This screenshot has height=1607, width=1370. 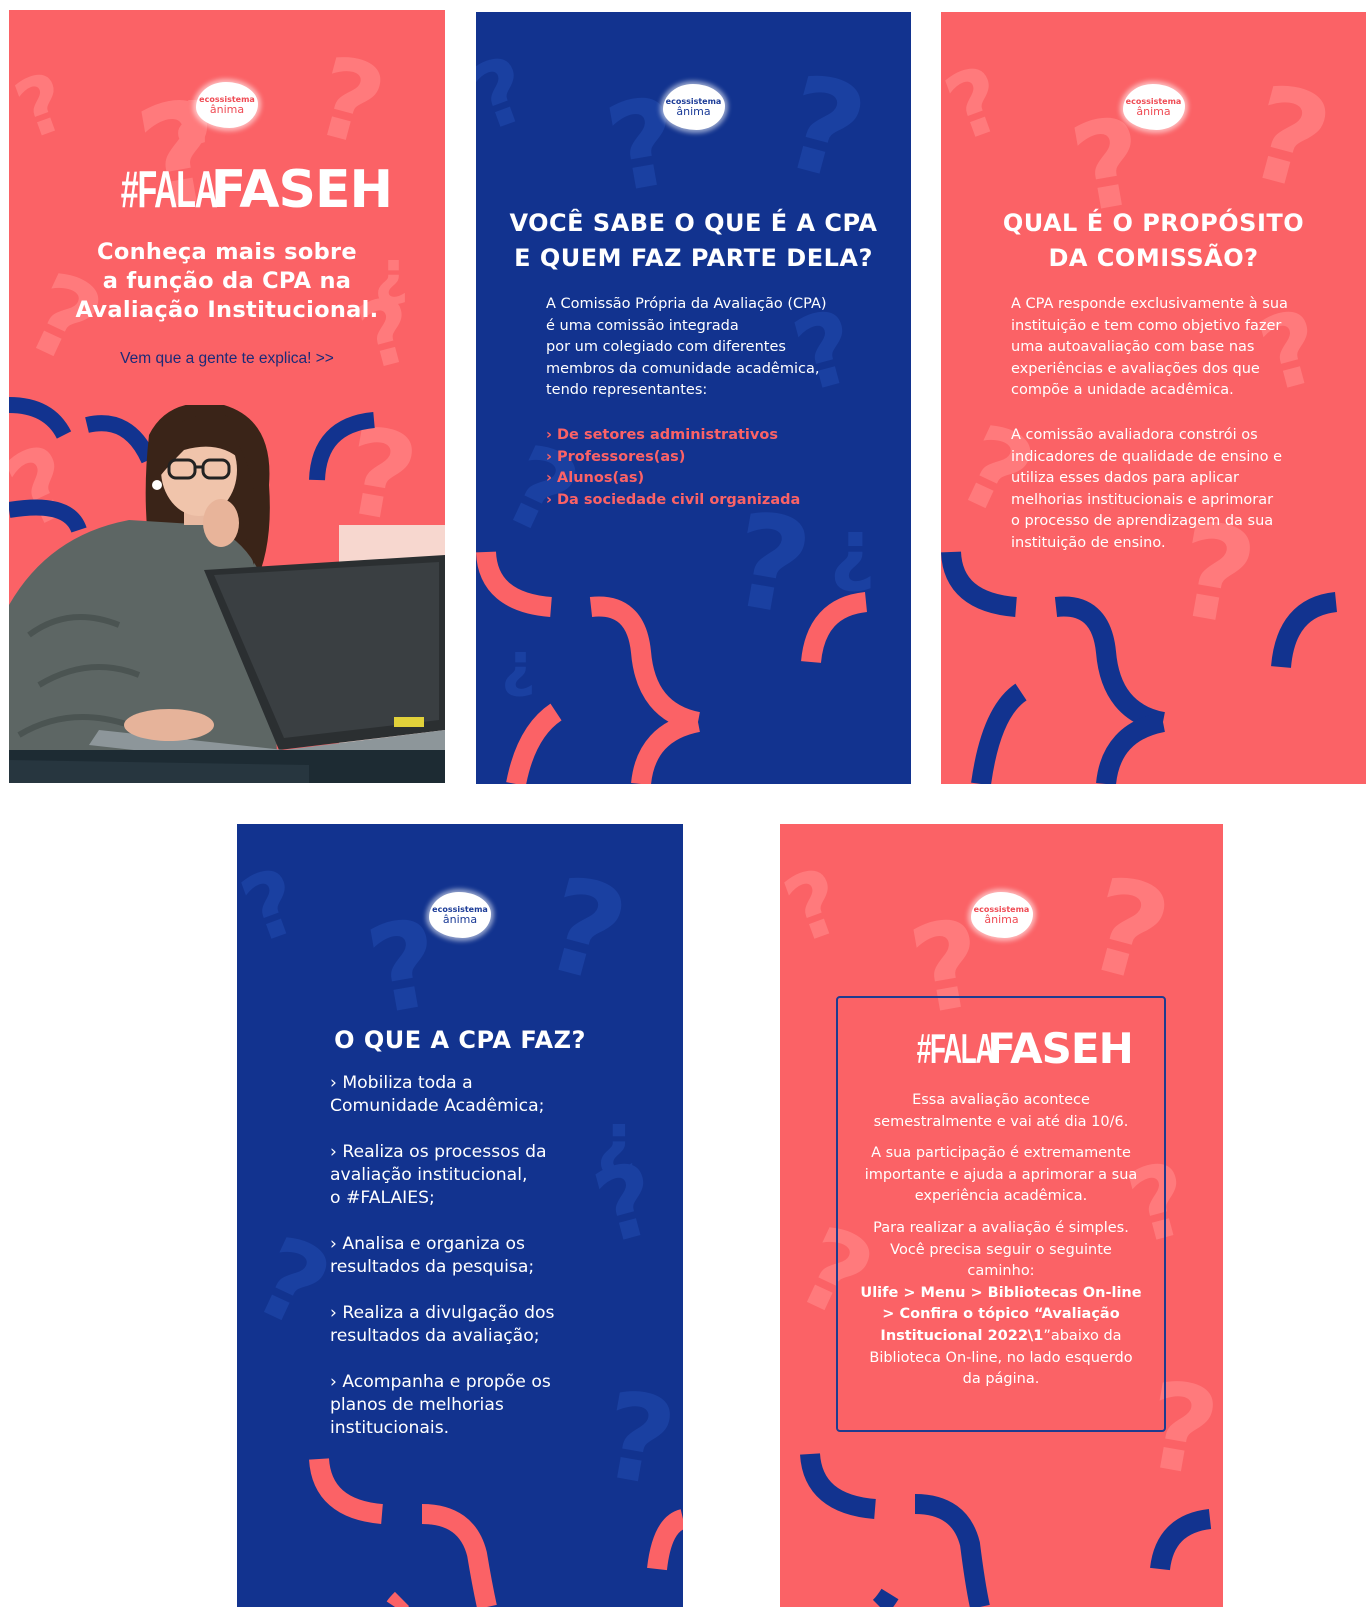 What do you see at coordinates (1001, 1121) in the screenshot?
I see `info-line: semestralmente e vai até dia 10/6.` at bounding box center [1001, 1121].